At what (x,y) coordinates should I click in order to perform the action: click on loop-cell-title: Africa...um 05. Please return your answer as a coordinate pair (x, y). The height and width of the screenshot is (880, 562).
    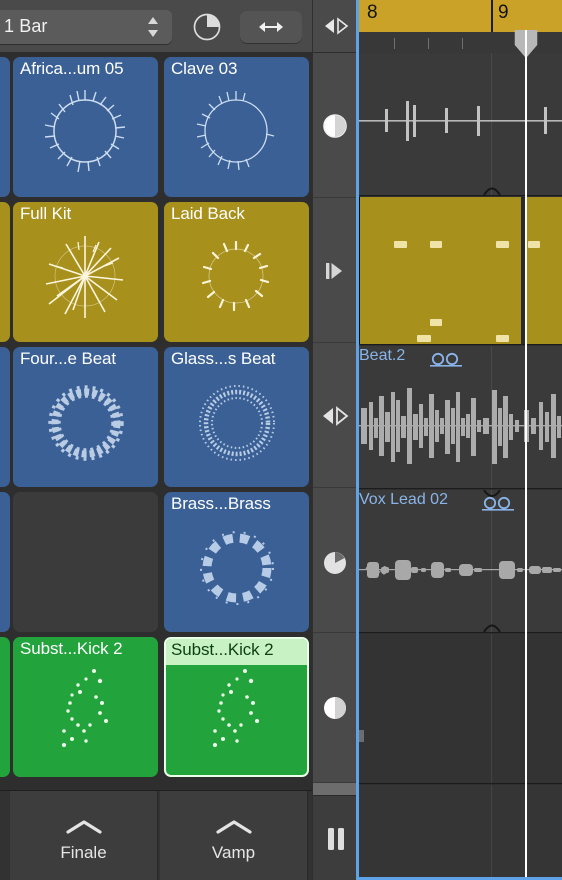
    Looking at the image, I should click on (72, 68).